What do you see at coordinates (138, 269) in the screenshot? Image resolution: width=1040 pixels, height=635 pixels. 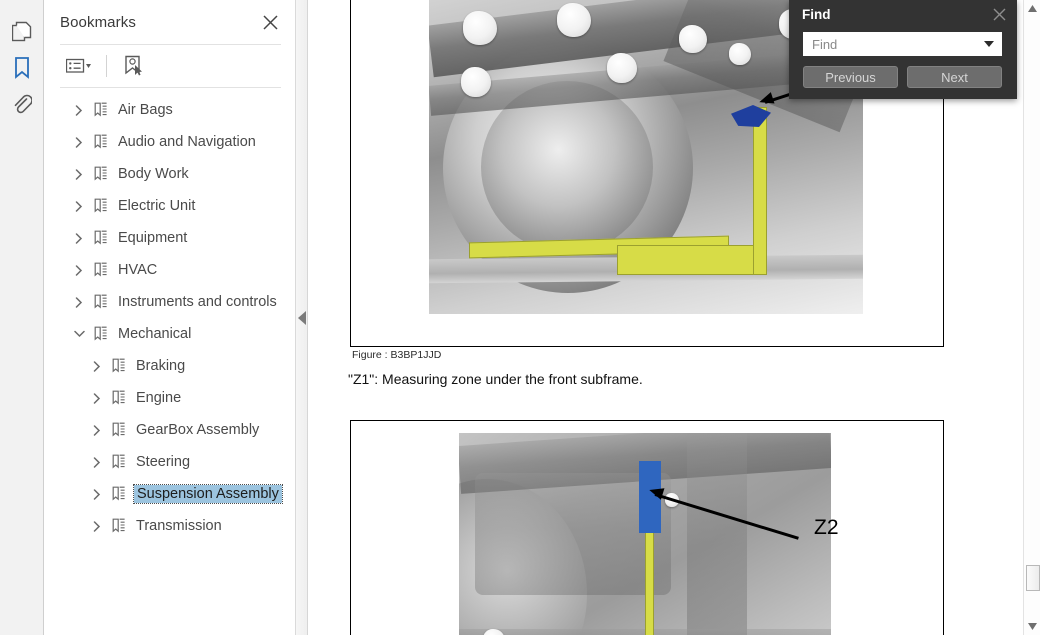 I see `bookmark-item-label: HVAC` at bounding box center [138, 269].